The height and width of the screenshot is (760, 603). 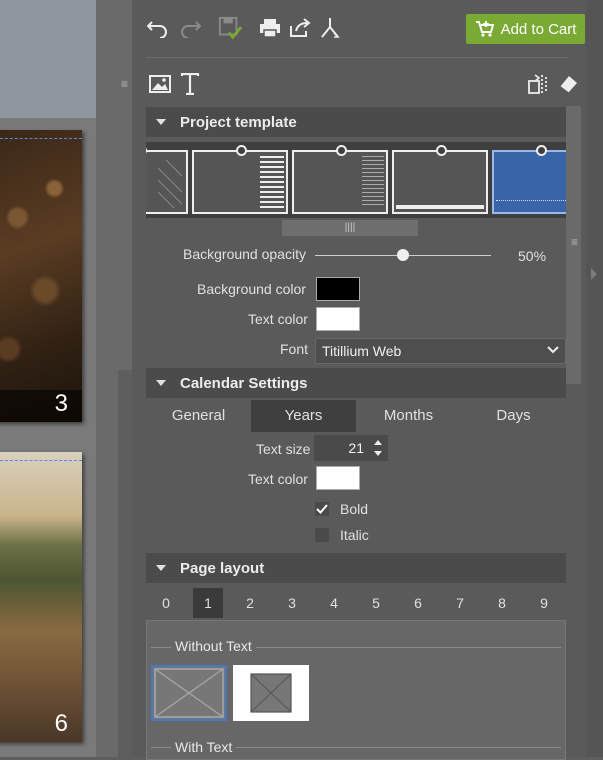 I want to click on share-icon, so click(x=300, y=28).